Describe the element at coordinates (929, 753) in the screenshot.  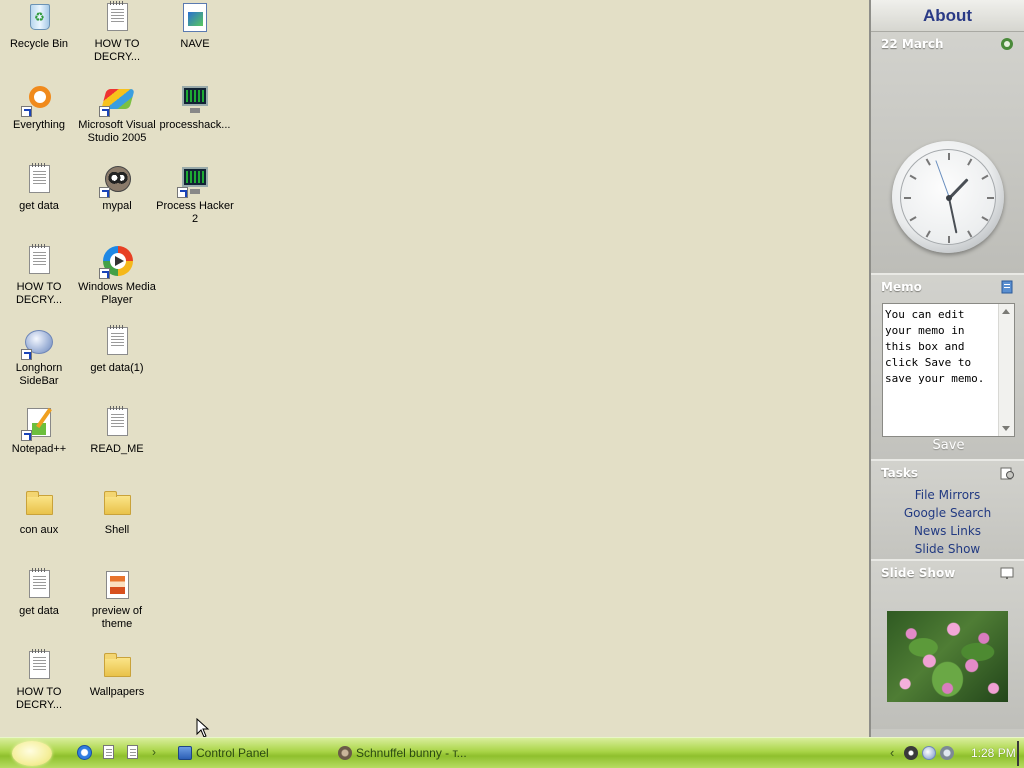
I see `longhorn-sidebar-tray-icon` at that location.